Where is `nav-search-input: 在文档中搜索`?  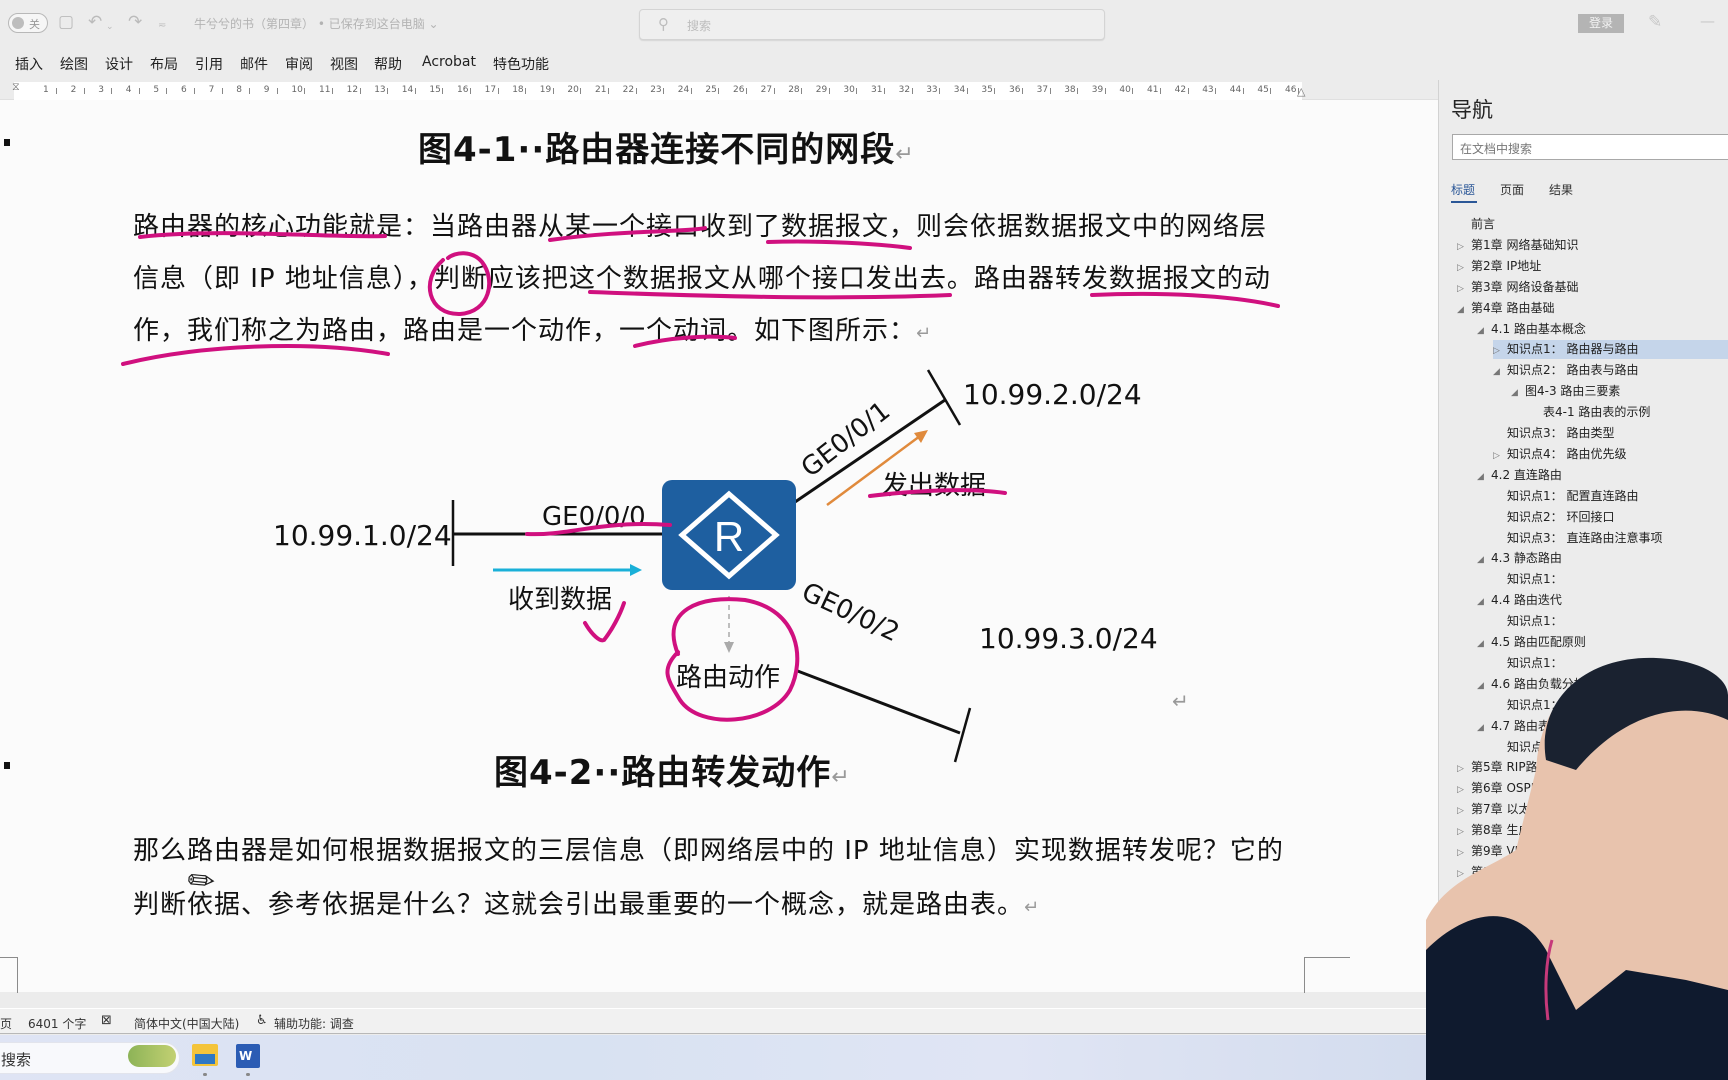 nav-search-input: 在文档中搜索 is located at coordinates (1590, 147).